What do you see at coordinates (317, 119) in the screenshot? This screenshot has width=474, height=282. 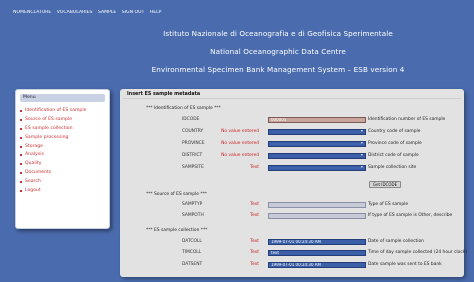 I see `idcode-field: 000005` at bounding box center [317, 119].